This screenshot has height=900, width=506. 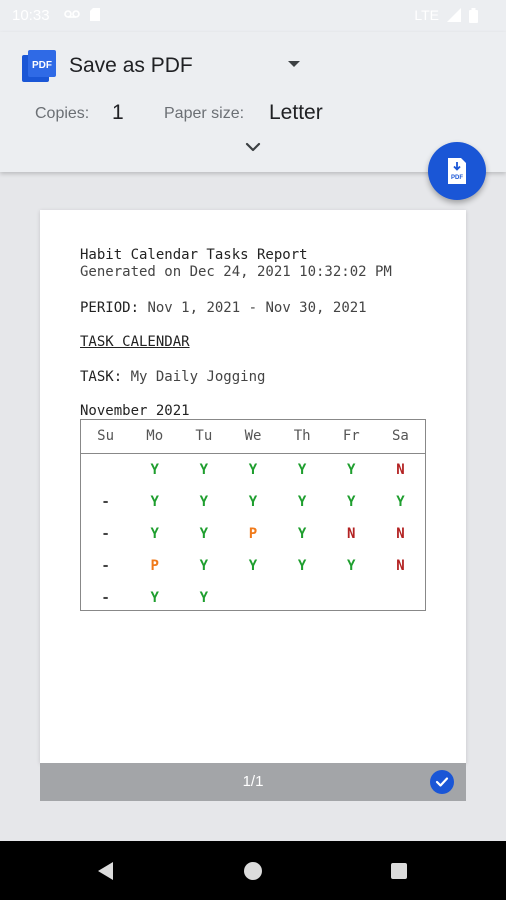 I want to click on paper-size-label: Paper size:, so click(x=204, y=113).